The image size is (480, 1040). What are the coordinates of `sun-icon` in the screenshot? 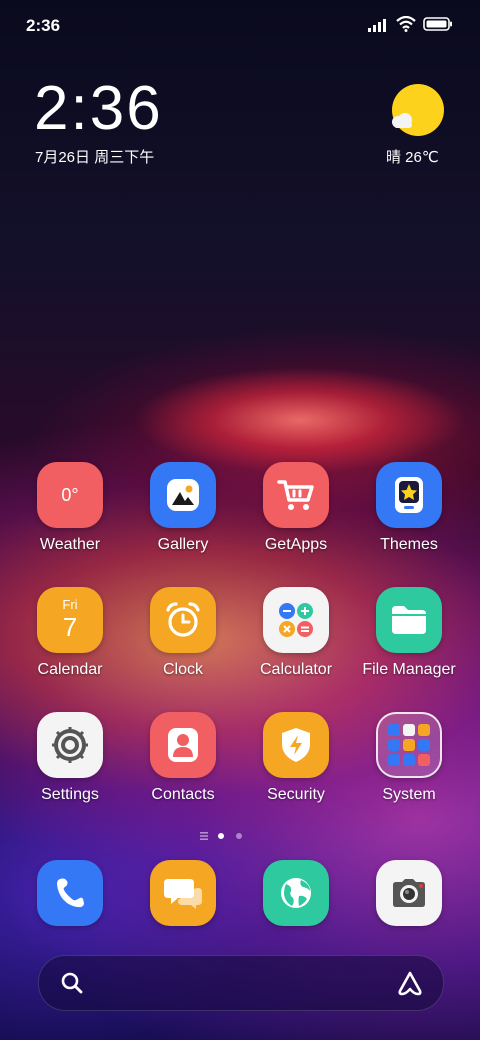 It's located at (418, 110).